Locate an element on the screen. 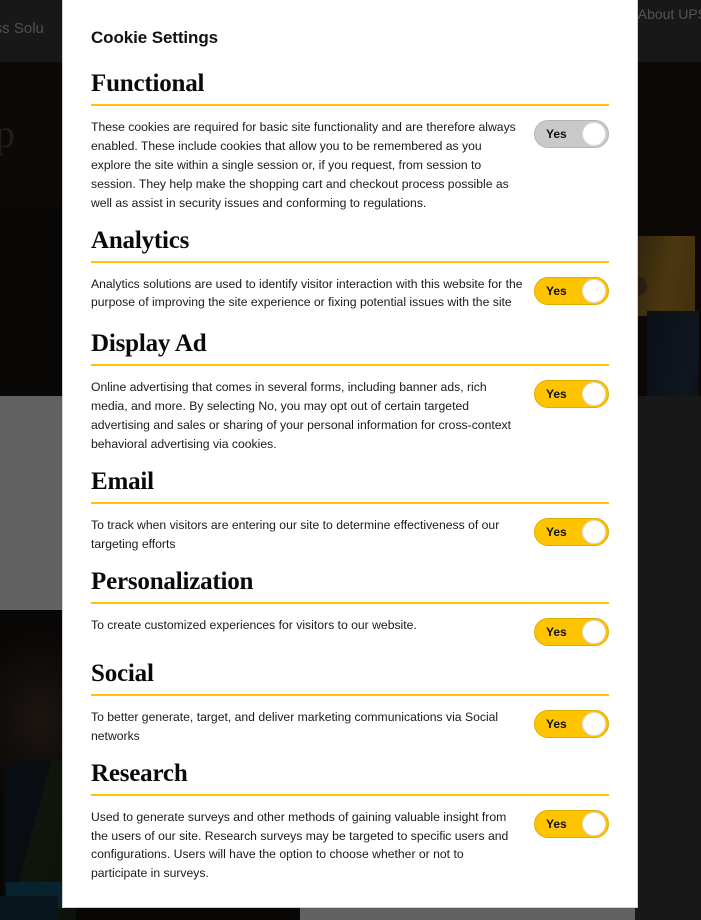  toggle-analytics-knob is located at coordinates (594, 290).